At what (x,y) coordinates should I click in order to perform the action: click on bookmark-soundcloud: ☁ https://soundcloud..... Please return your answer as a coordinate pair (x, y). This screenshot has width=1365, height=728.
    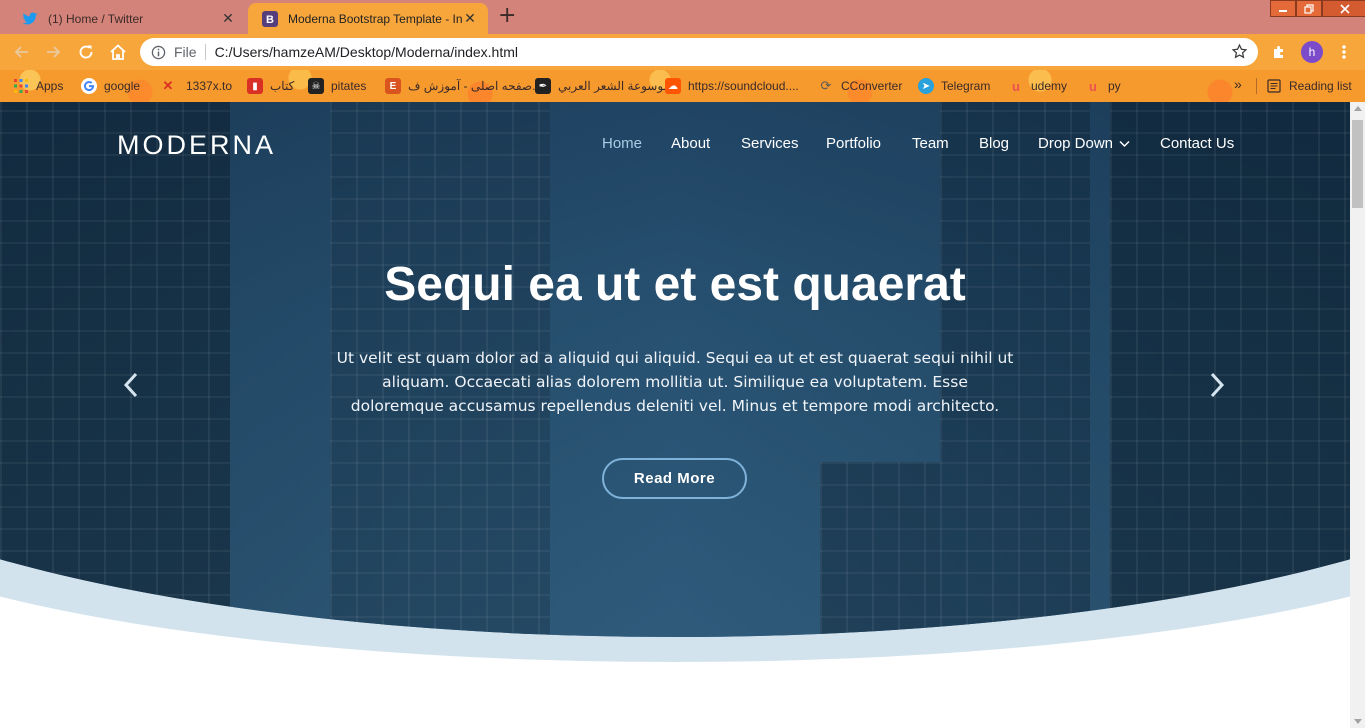
    Looking at the image, I should click on (732, 86).